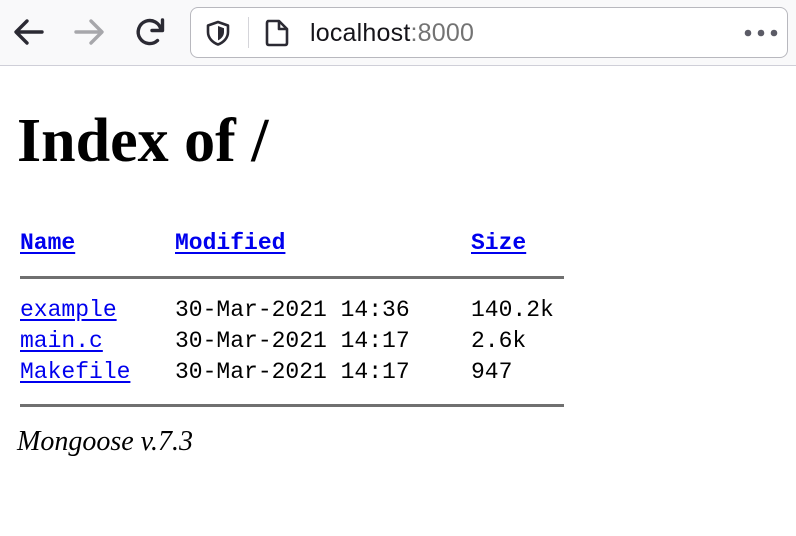  What do you see at coordinates (442, 33) in the screenshot?
I see `url-port: :8000` at bounding box center [442, 33].